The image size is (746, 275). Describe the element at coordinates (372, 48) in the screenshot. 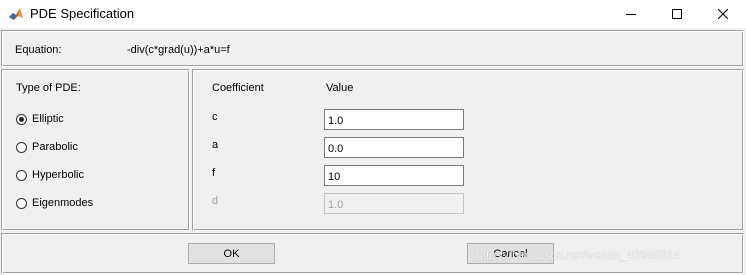

I see `equation-panel` at that location.